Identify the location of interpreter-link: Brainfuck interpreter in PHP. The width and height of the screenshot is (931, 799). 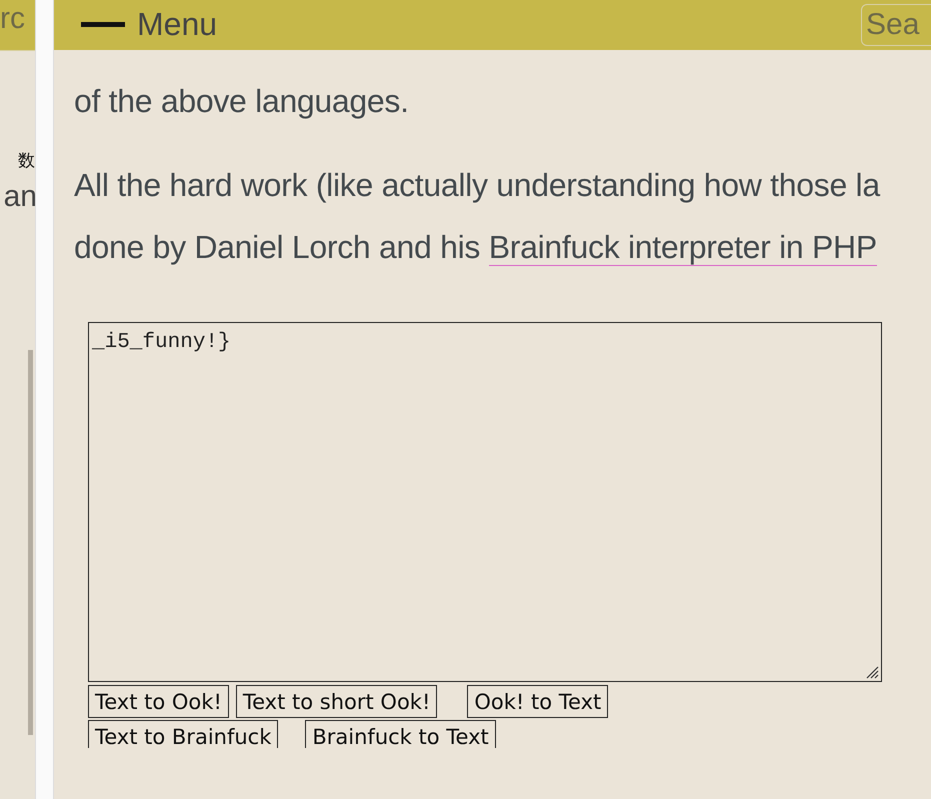
(682, 247).